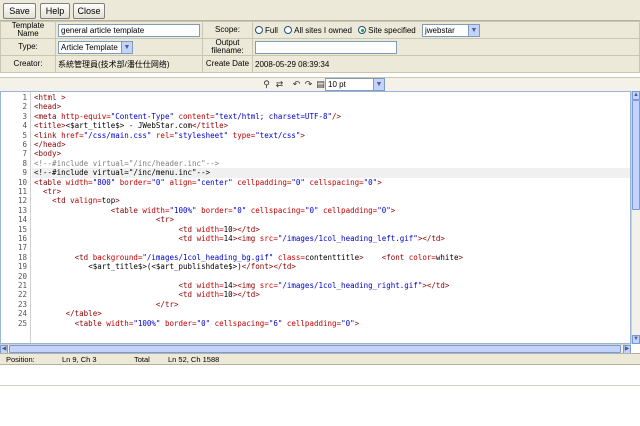 The image size is (640, 426). What do you see at coordinates (355, 84) in the screenshot?
I see `font-size-select: 10 pt ▼` at bounding box center [355, 84].